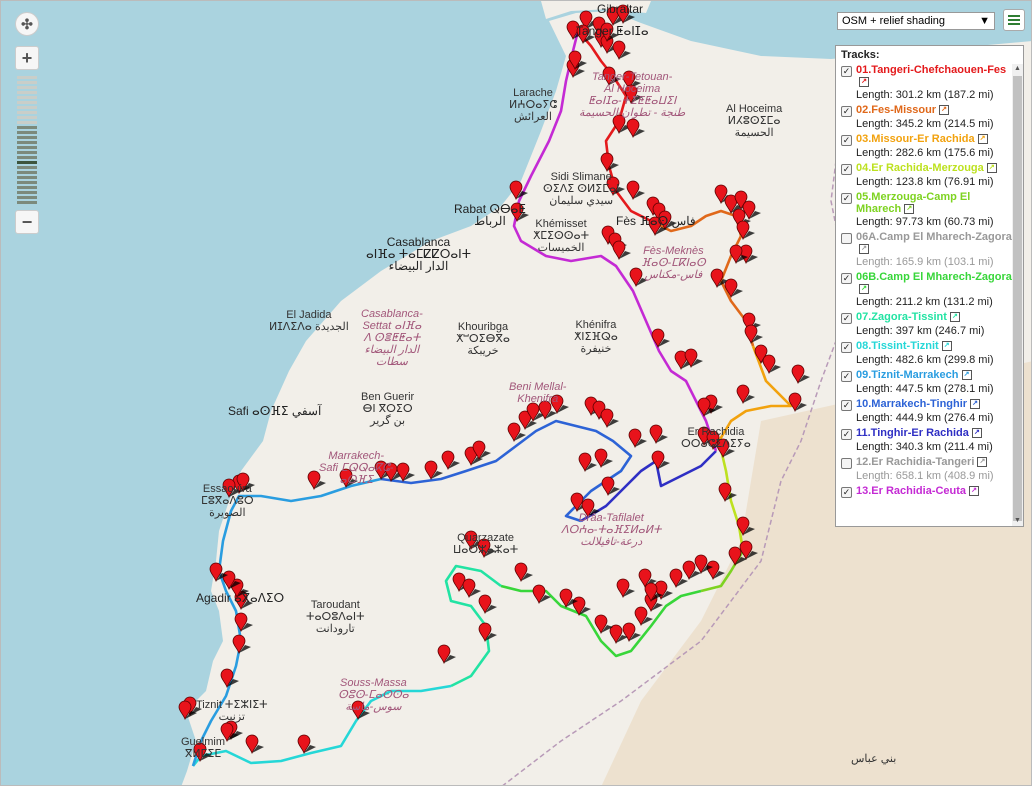 The width and height of the screenshot is (1032, 786). I want to click on place-label: Safi ⴰⵙⴼⵉ آسفي, so click(275, 411).